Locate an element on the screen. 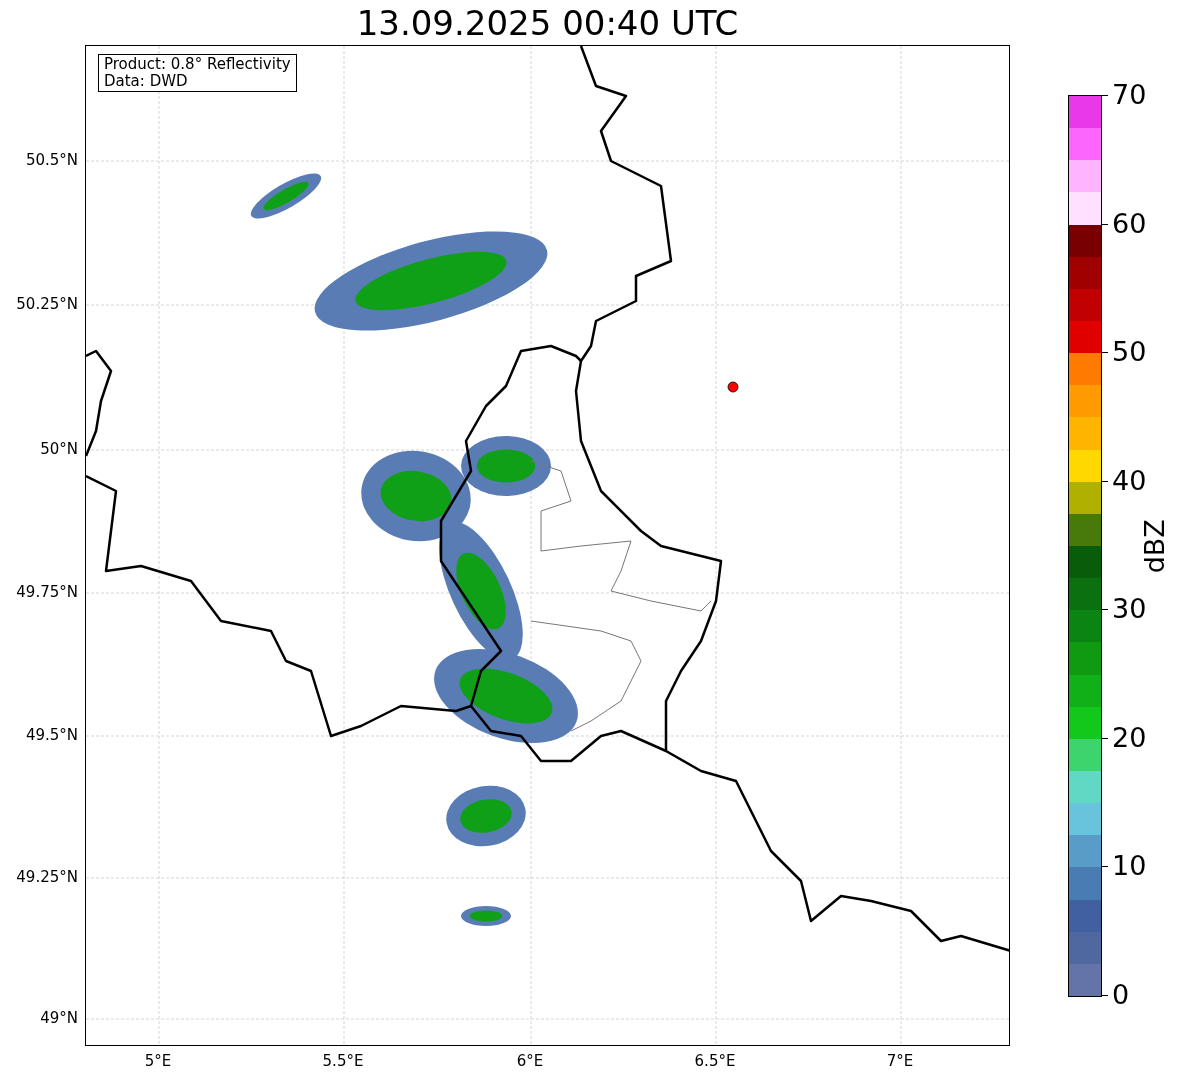 The width and height of the screenshot is (1202, 1081). scale-tick-label: 70 is located at coordinates (1129, 95).